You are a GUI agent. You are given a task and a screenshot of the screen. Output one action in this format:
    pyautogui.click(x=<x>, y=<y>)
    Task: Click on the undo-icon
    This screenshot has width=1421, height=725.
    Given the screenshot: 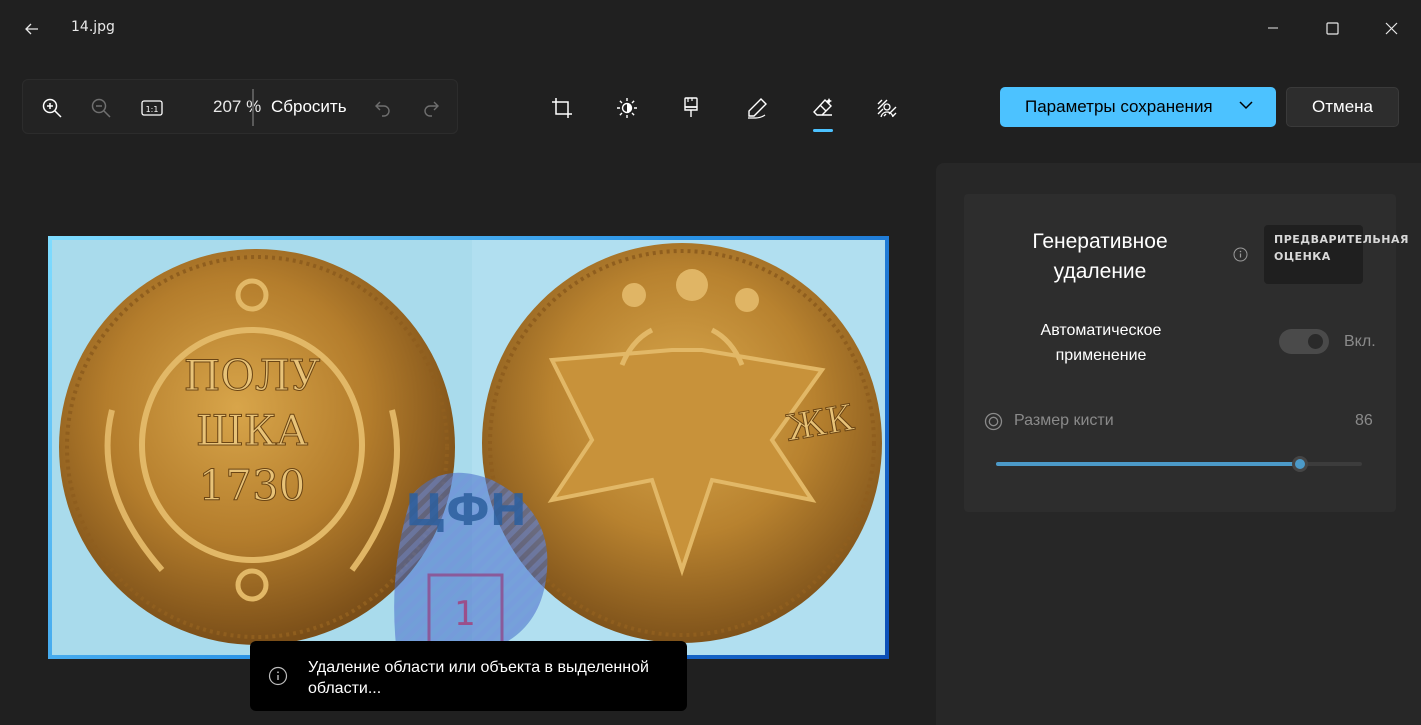 What is the action you would take?
    pyautogui.click(x=382, y=109)
    